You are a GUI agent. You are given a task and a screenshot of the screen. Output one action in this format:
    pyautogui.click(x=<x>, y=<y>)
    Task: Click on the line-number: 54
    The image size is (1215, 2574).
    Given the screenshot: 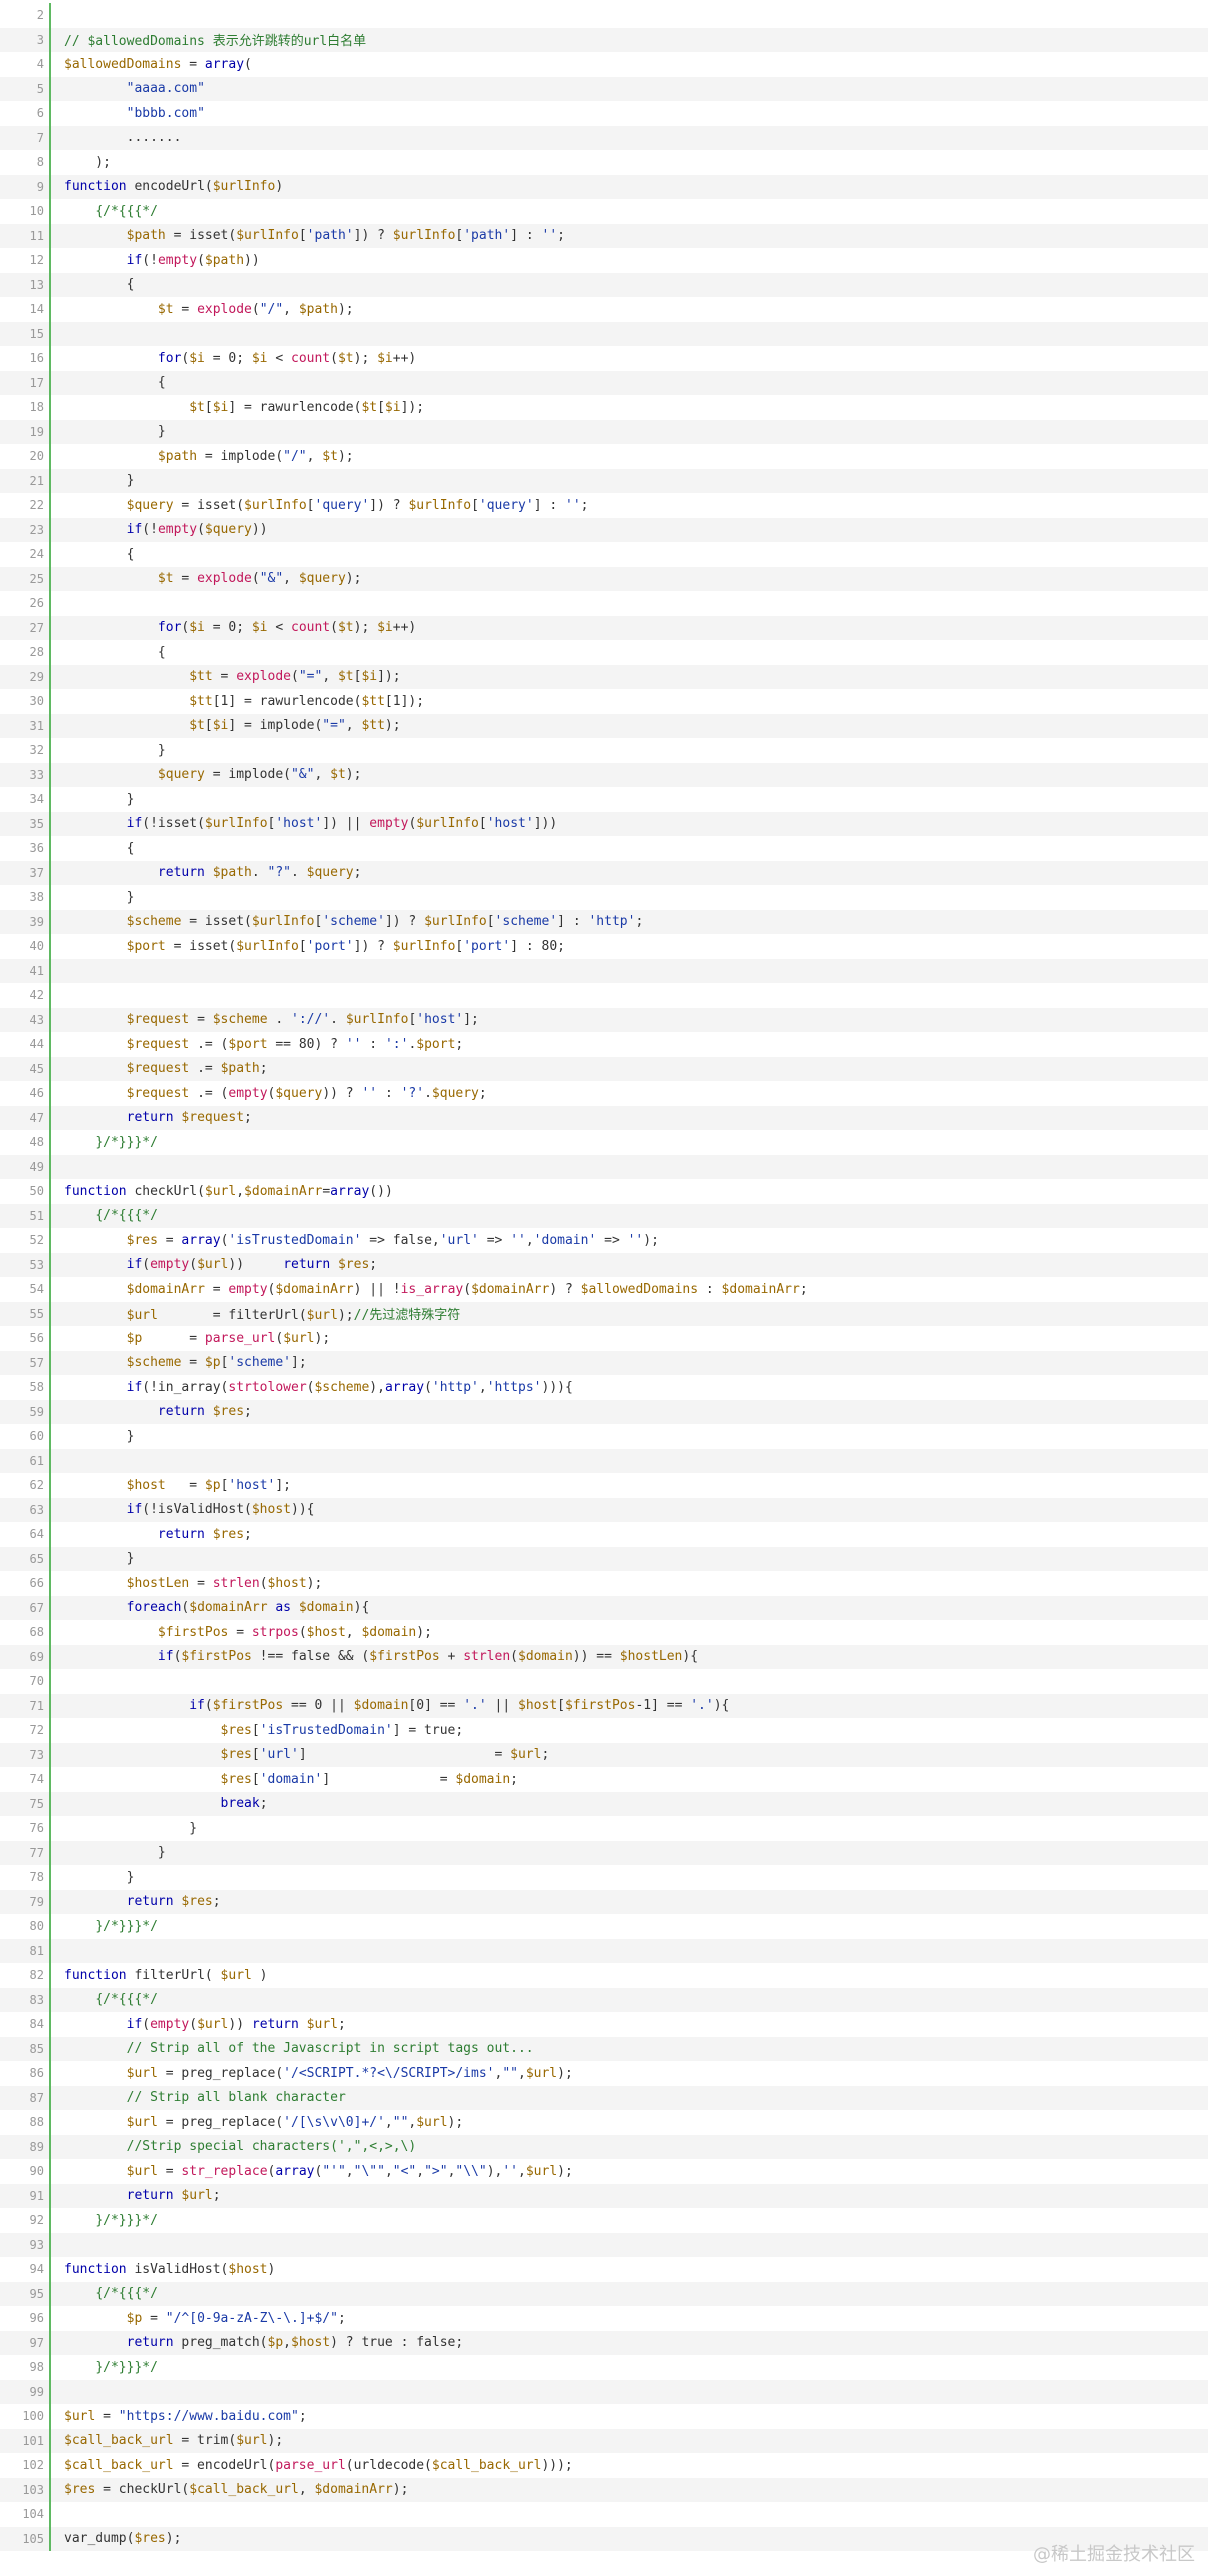 What is the action you would take?
    pyautogui.click(x=36, y=1289)
    